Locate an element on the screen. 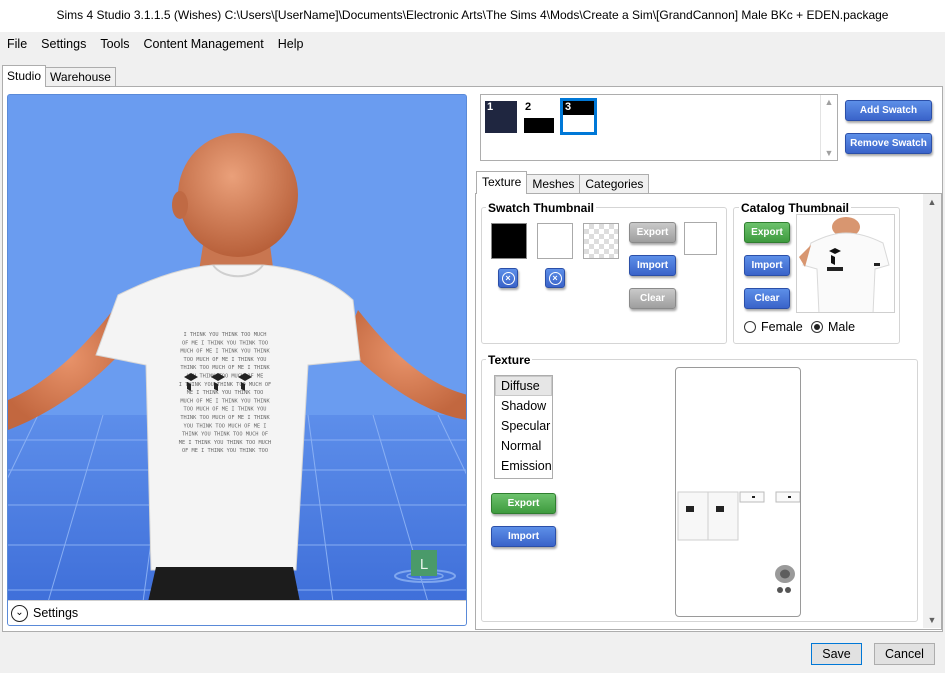 The width and height of the screenshot is (945, 673). swatch-clear-button: Clear is located at coordinates (652, 298).